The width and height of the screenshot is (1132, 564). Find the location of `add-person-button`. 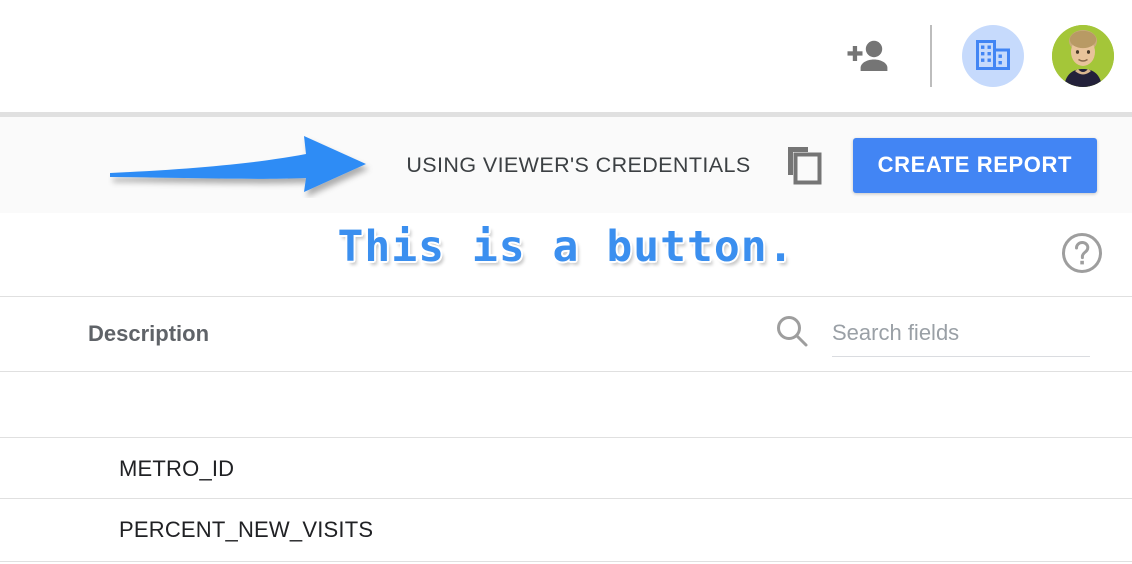

add-person-button is located at coordinates (868, 56).